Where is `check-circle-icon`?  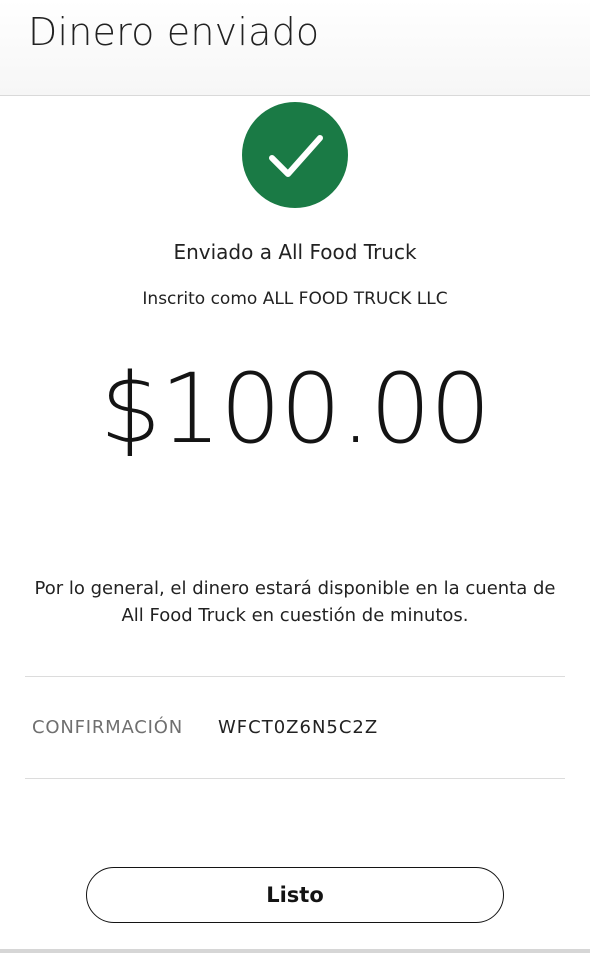
check-circle-icon is located at coordinates (295, 155).